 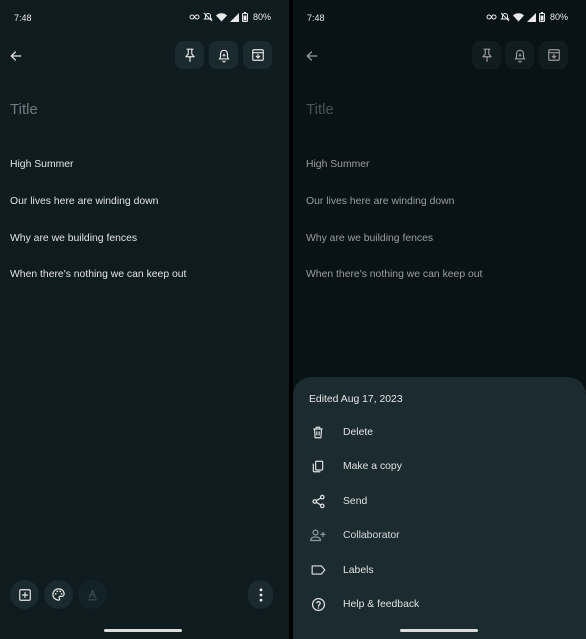 What do you see at coordinates (358, 432) in the screenshot?
I see `menu-item-label: Delete` at bounding box center [358, 432].